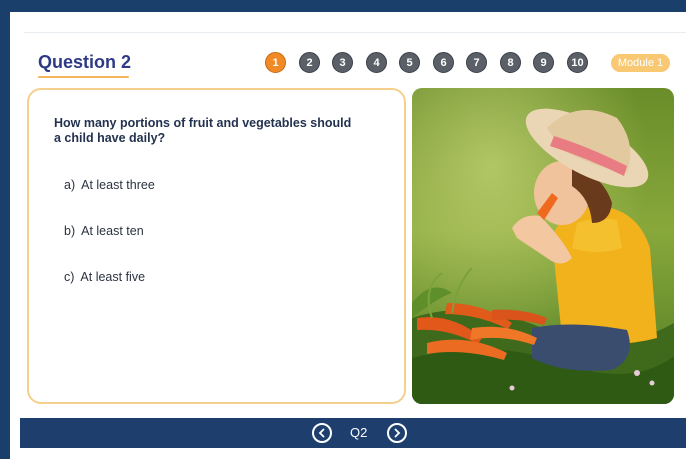 This screenshot has height=459, width=686. I want to click on current-question-label: Q2, so click(359, 432).